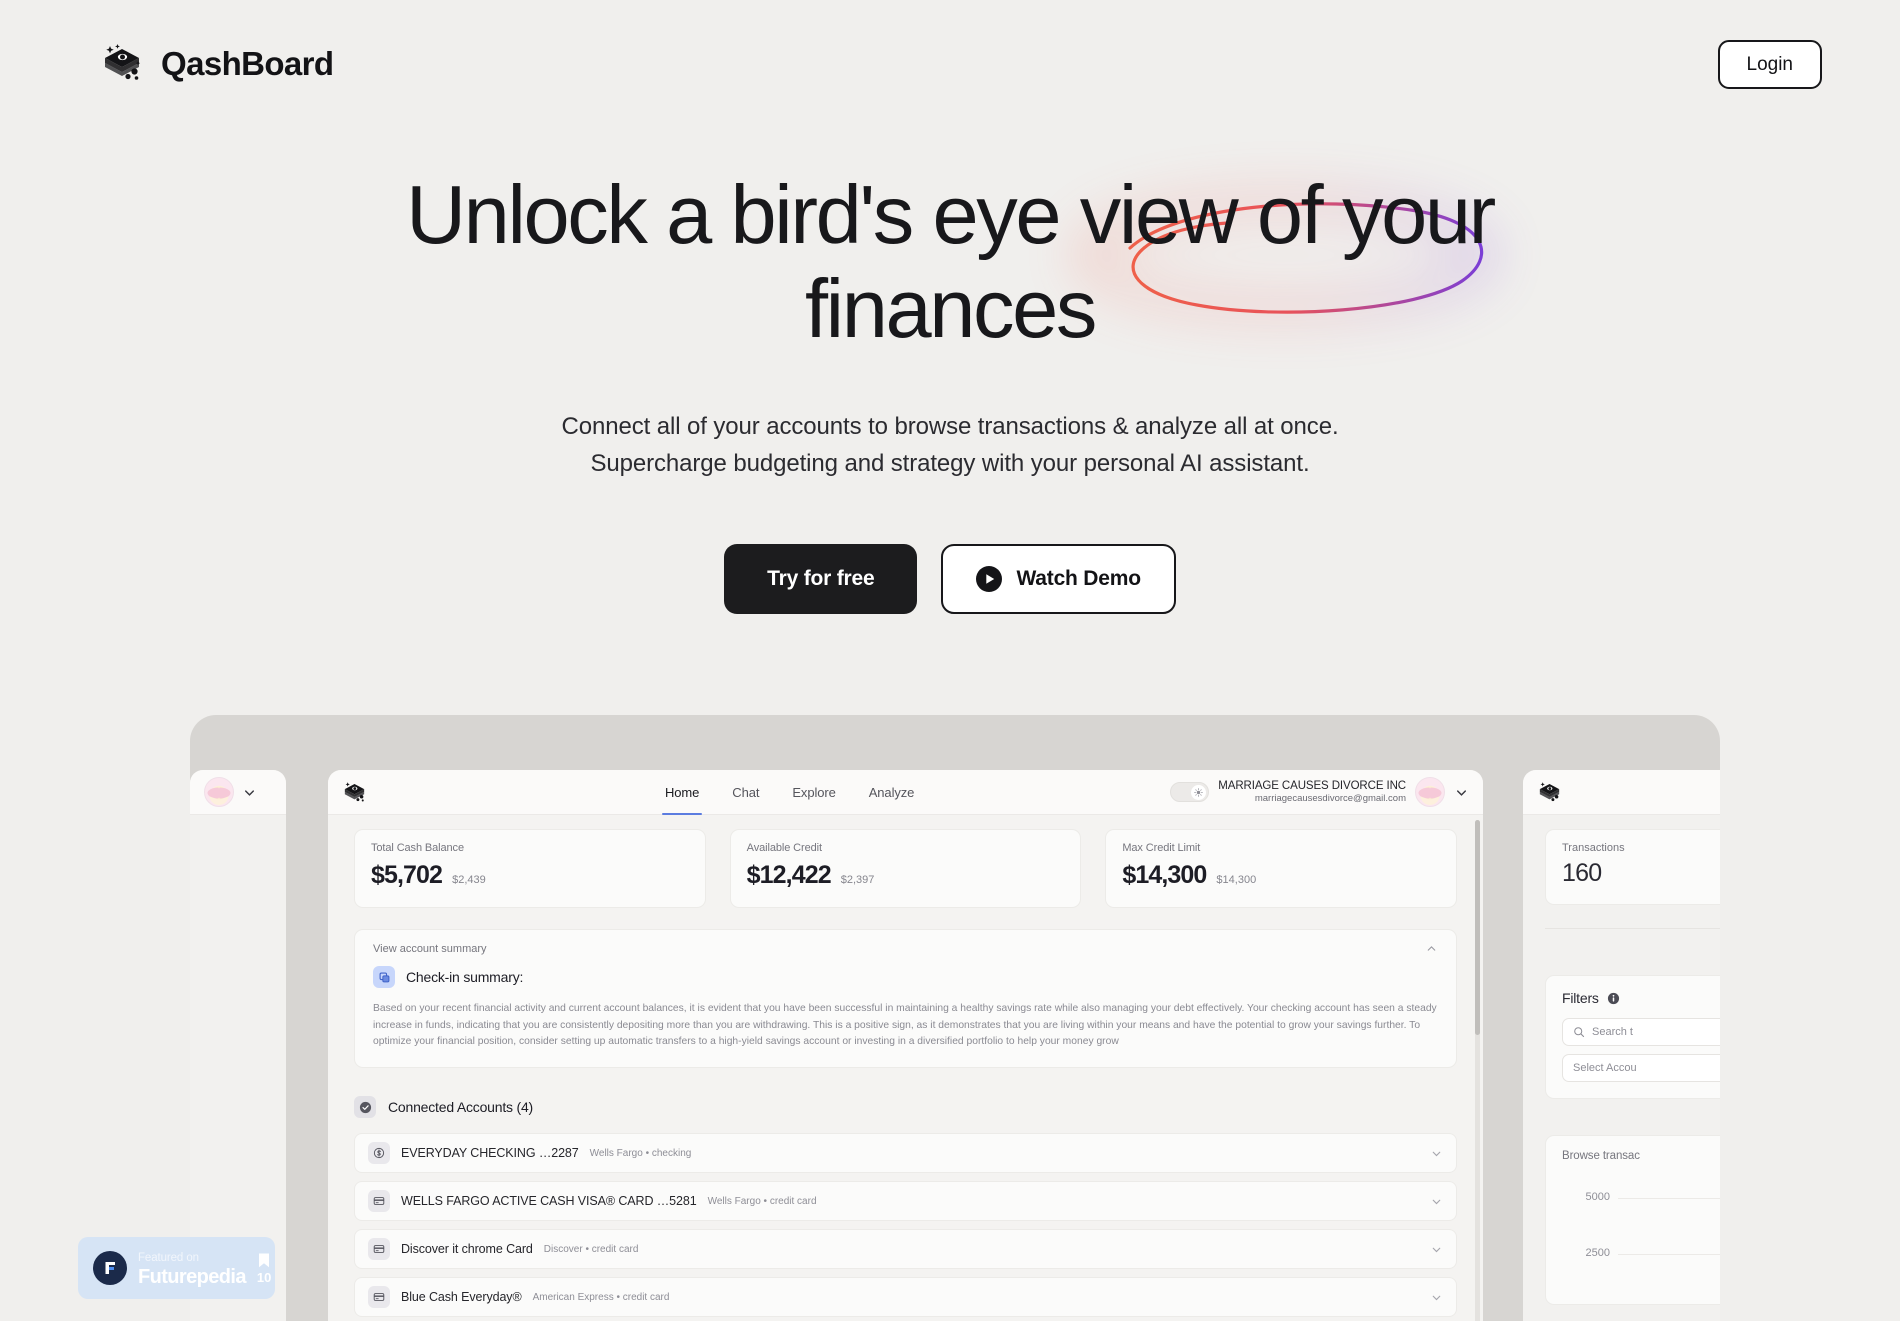  What do you see at coordinates (1312, 785) in the screenshot?
I see `organization-name: MARRIAGE CAUSES DIVORCE INC` at bounding box center [1312, 785].